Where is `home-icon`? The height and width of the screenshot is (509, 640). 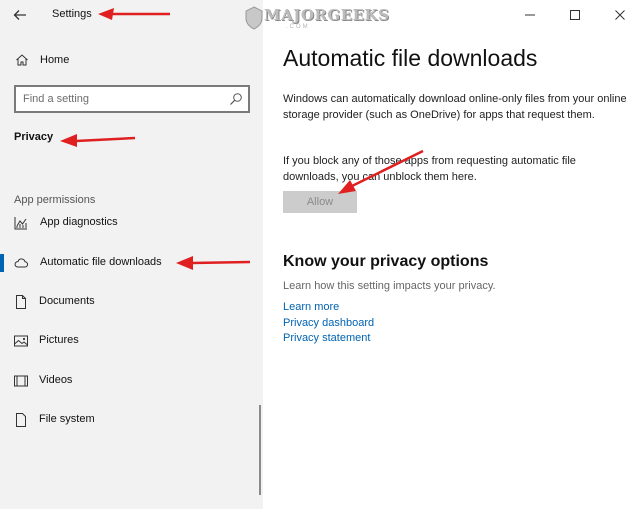
home-icon is located at coordinates (22, 60).